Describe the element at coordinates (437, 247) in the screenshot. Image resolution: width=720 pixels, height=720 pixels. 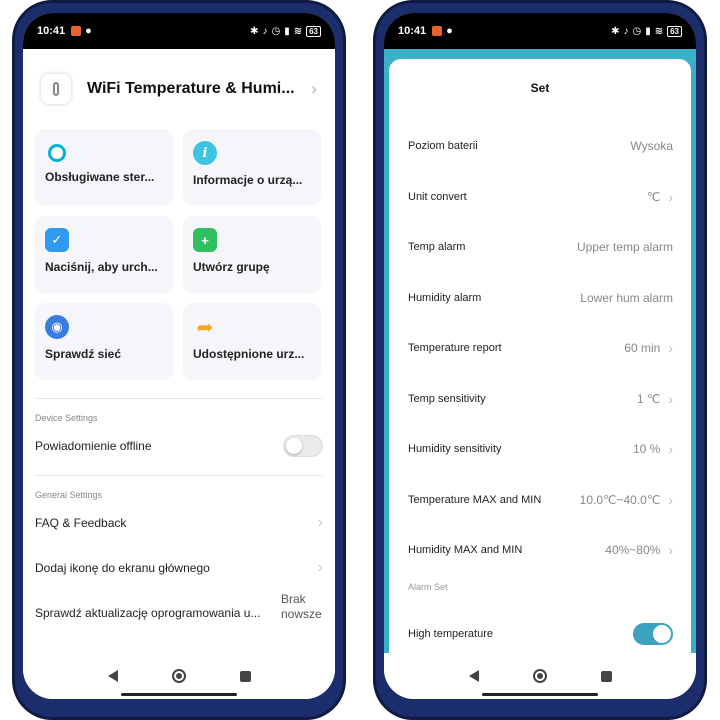
I see `setting-label: Temp alarm` at that location.